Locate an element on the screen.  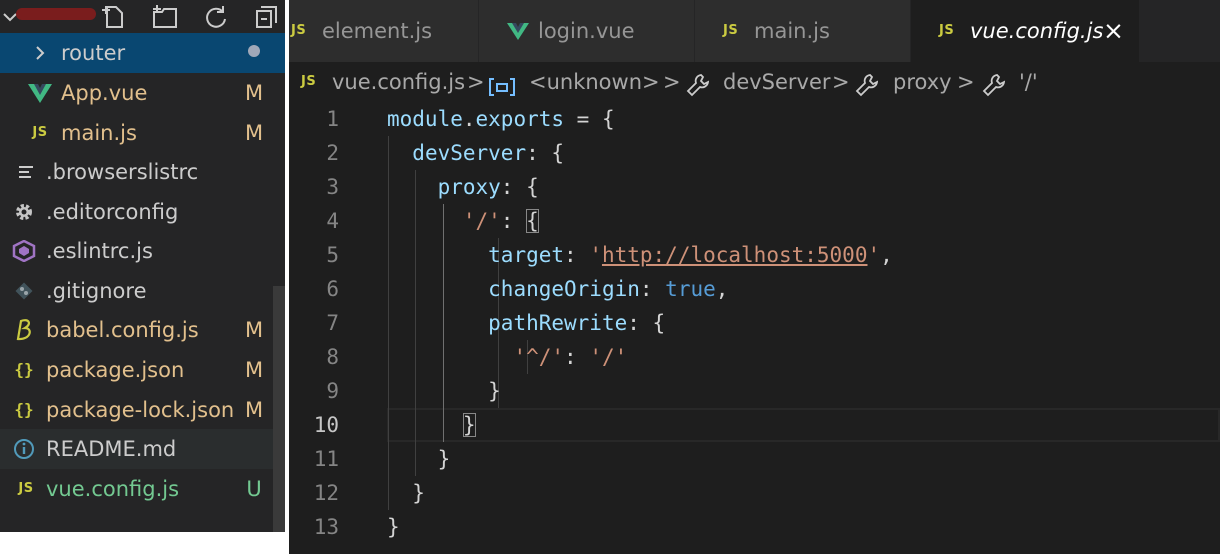
explorer-item-router: router is located at coordinates (142, 53).